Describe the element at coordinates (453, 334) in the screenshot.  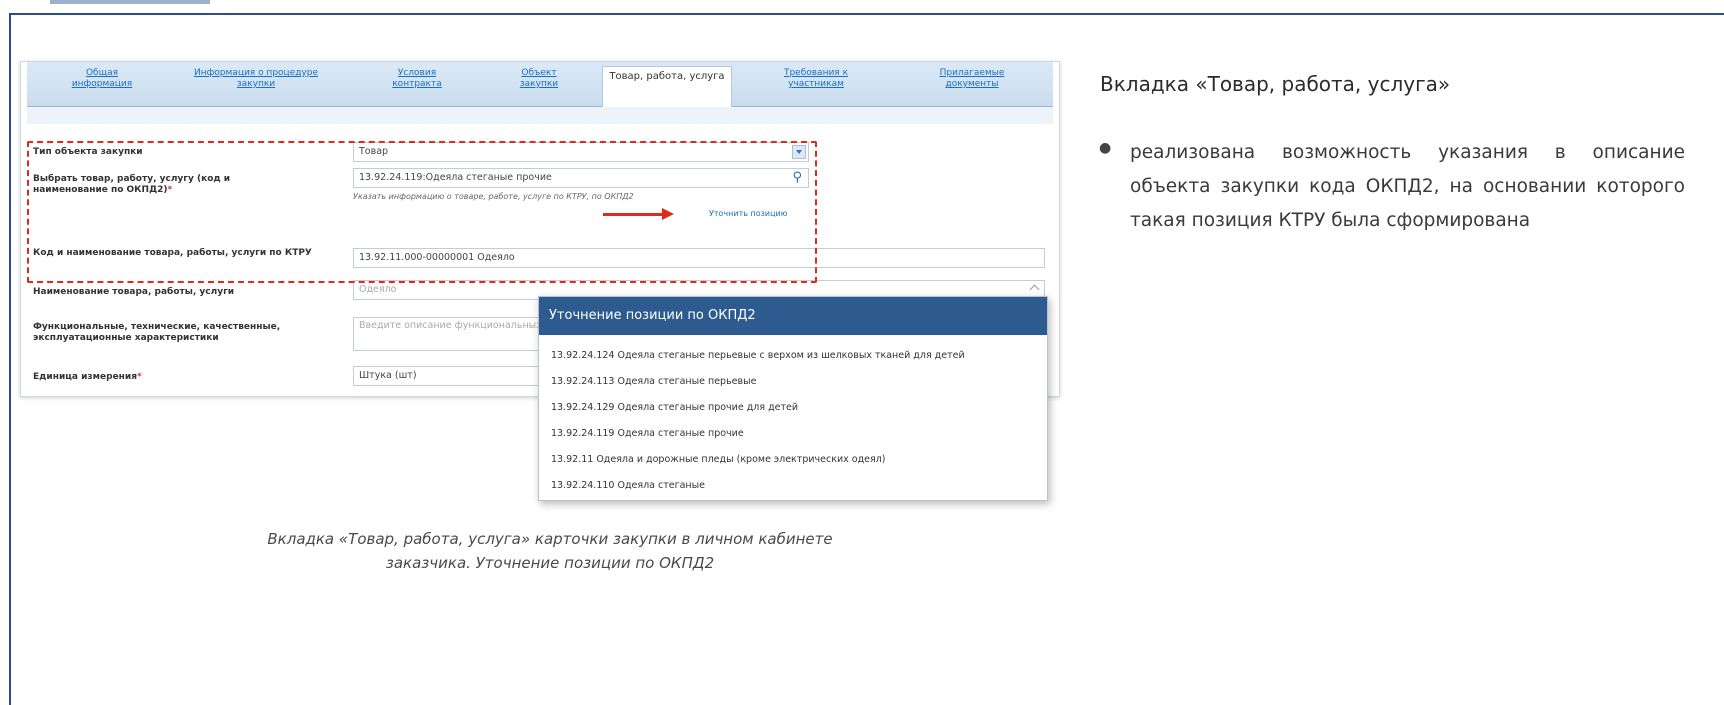
I see `specs-textarea: Введите описание функциональных` at that location.